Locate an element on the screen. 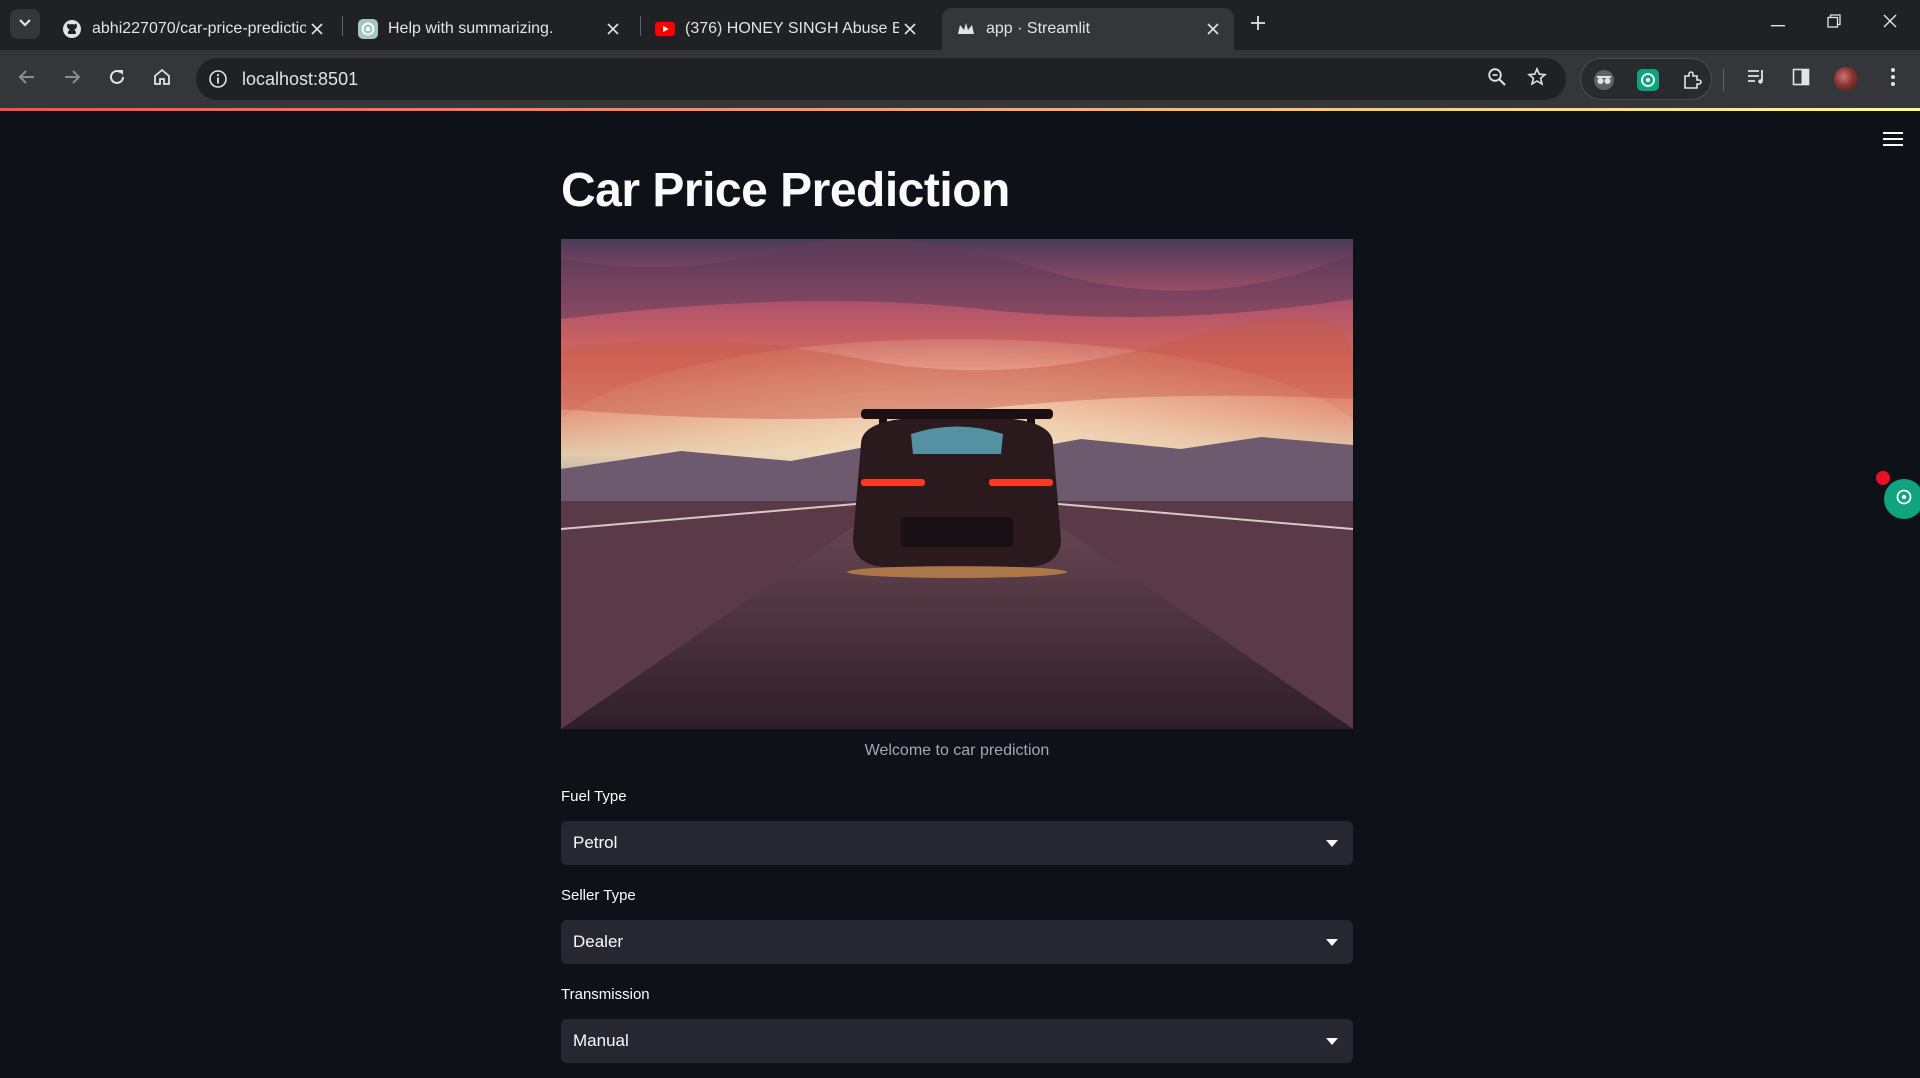  notification-dot is located at coordinates (1883, 478).